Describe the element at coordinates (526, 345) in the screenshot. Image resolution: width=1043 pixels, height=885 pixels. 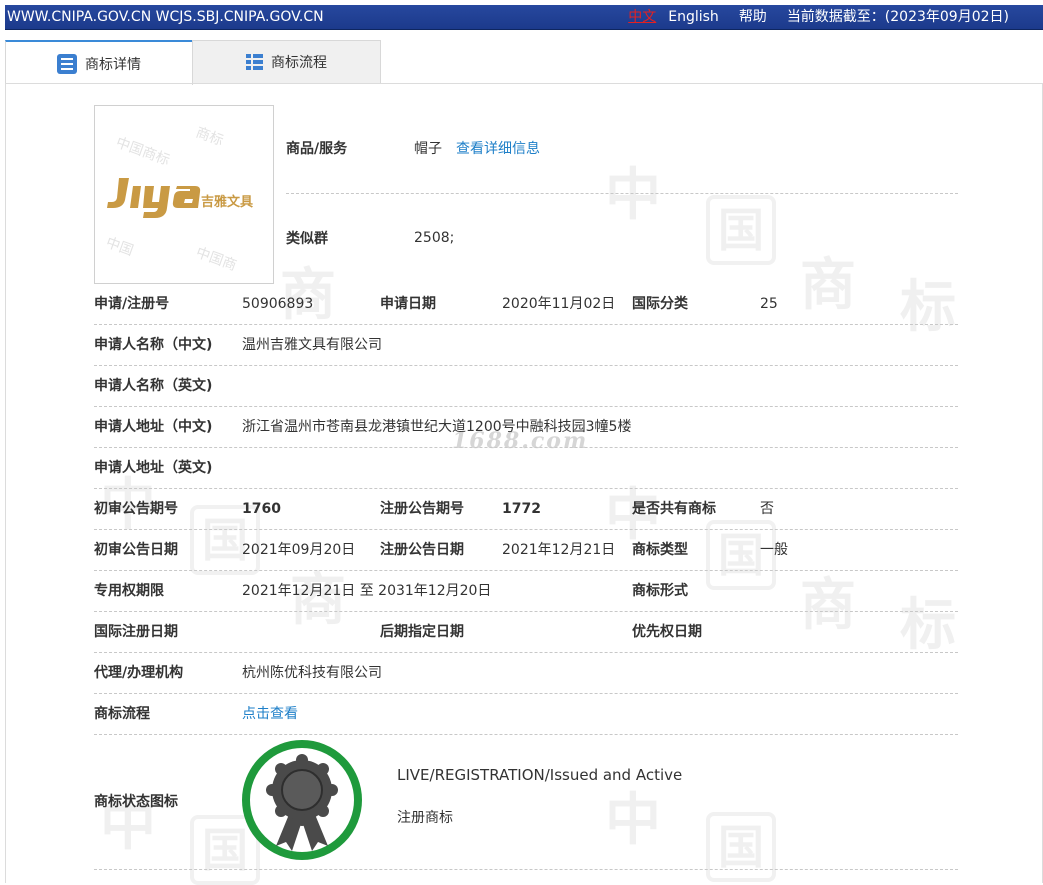
I see `applicant-cn-row: 申请人名称（中文) 温州吉雅文具有限公司` at that location.